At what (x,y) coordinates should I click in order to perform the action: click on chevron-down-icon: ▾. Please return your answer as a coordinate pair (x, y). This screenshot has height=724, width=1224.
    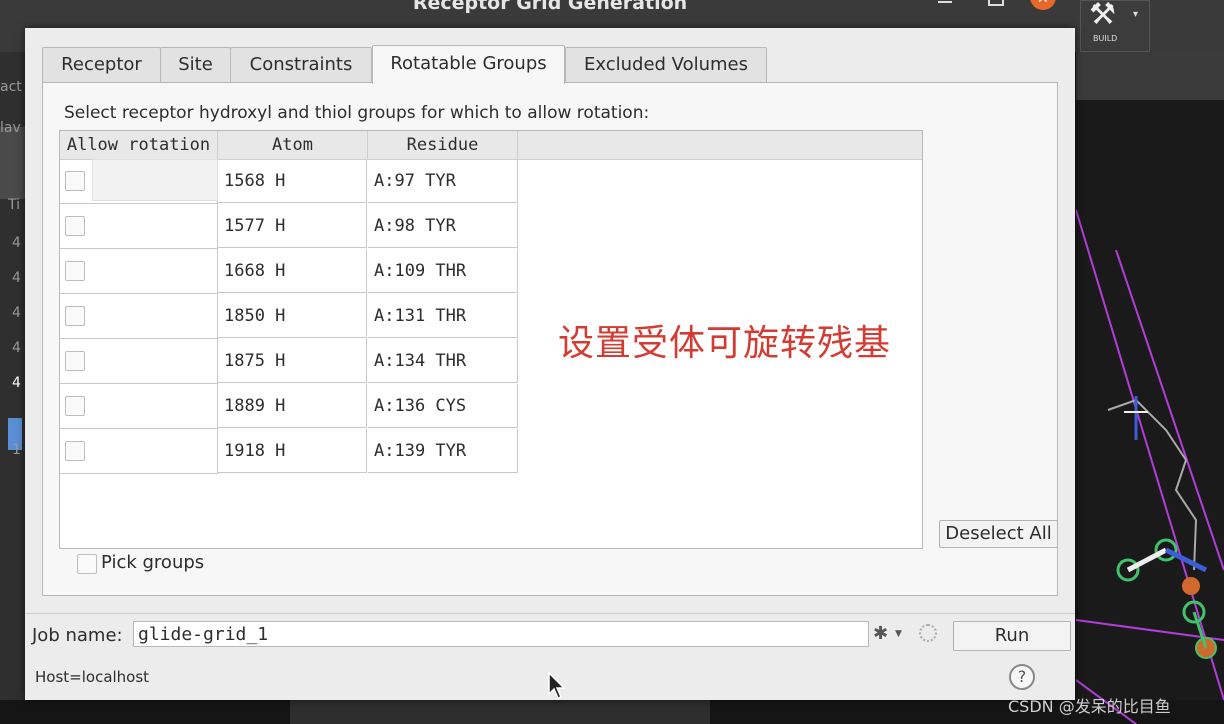
    Looking at the image, I should click on (1136, 14).